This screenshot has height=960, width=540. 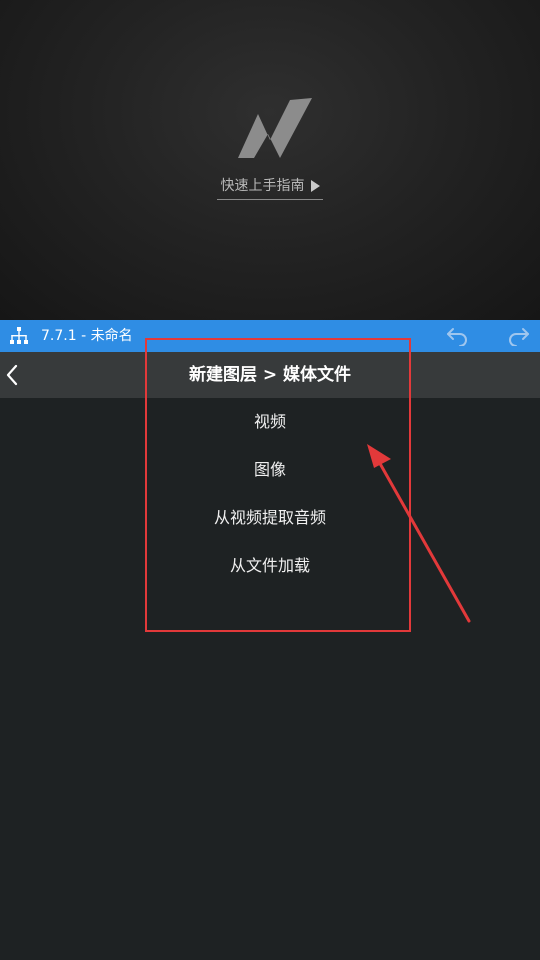 What do you see at coordinates (270, 422) in the screenshot?
I see `menu-item-video: 视频` at bounding box center [270, 422].